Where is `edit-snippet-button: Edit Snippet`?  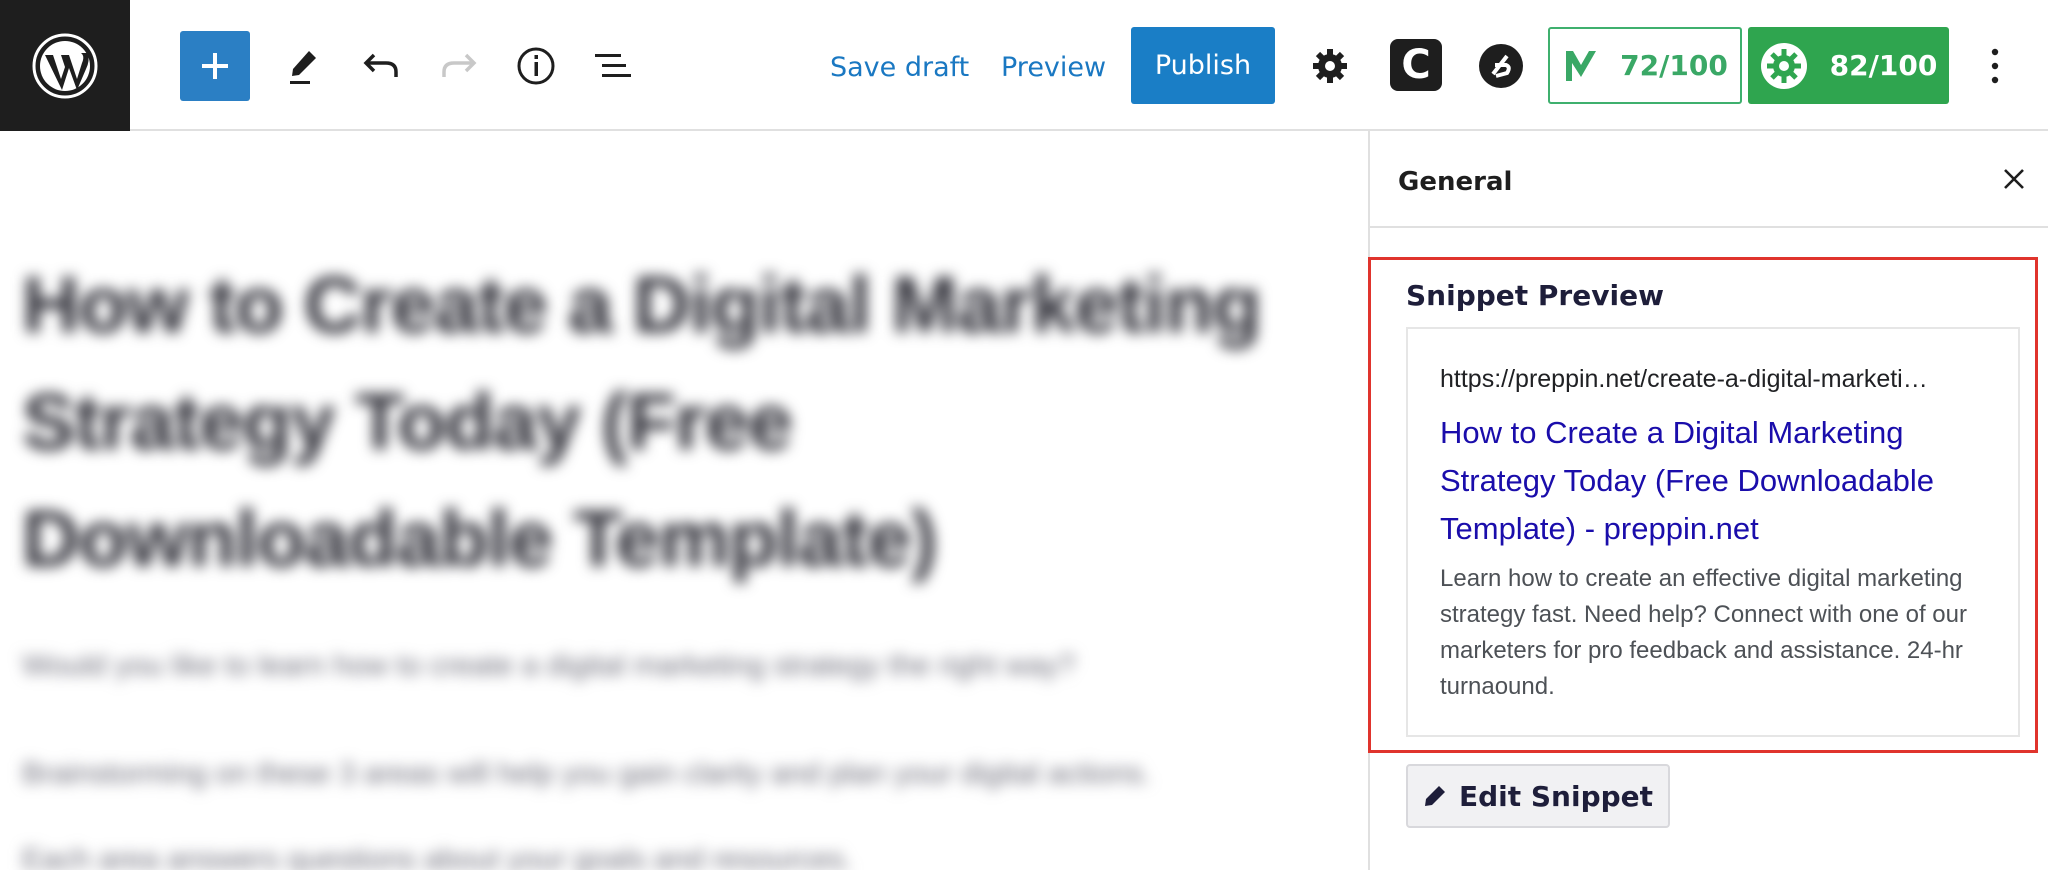
edit-snippet-button: Edit Snippet is located at coordinates (1538, 796).